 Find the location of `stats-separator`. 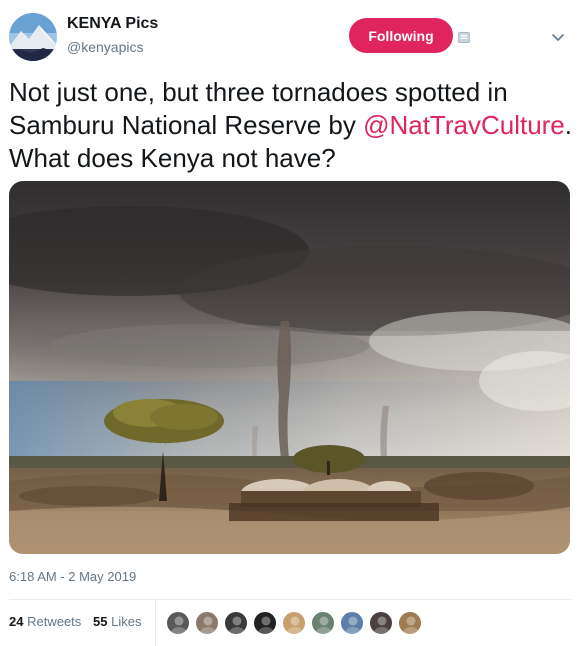

stats-separator is located at coordinates (155, 623).